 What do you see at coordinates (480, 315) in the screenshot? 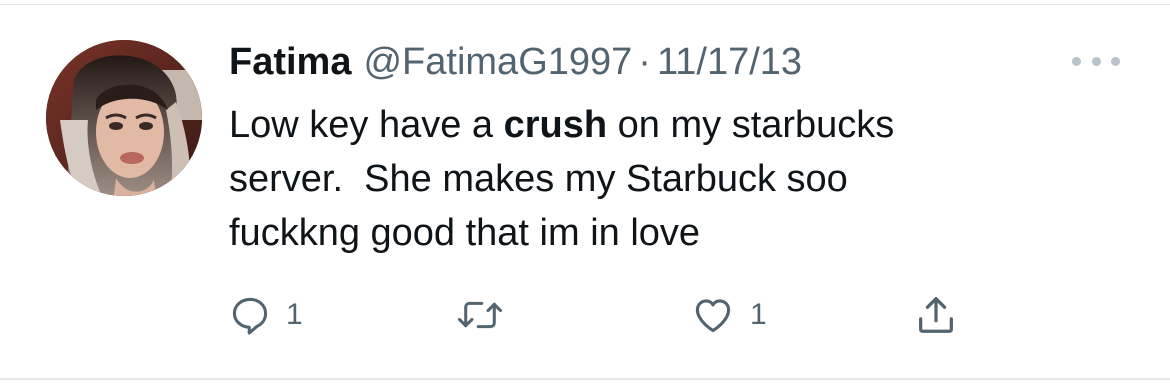
I see `retweet-arrows-icon` at bounding box center [480, 315].